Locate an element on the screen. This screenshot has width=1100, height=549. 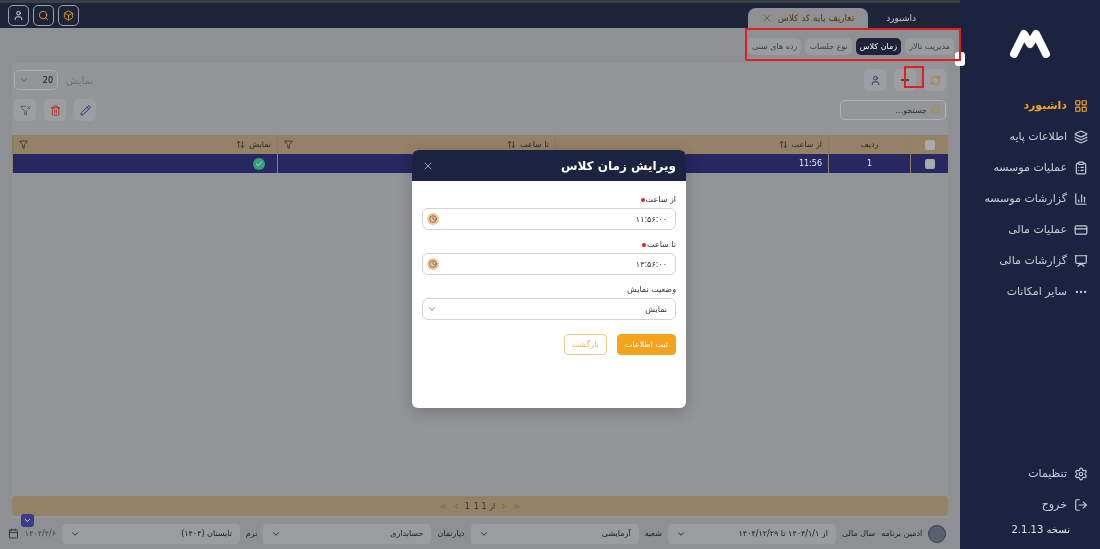
page-size-select: 20 is located at coordinates (36, 80).